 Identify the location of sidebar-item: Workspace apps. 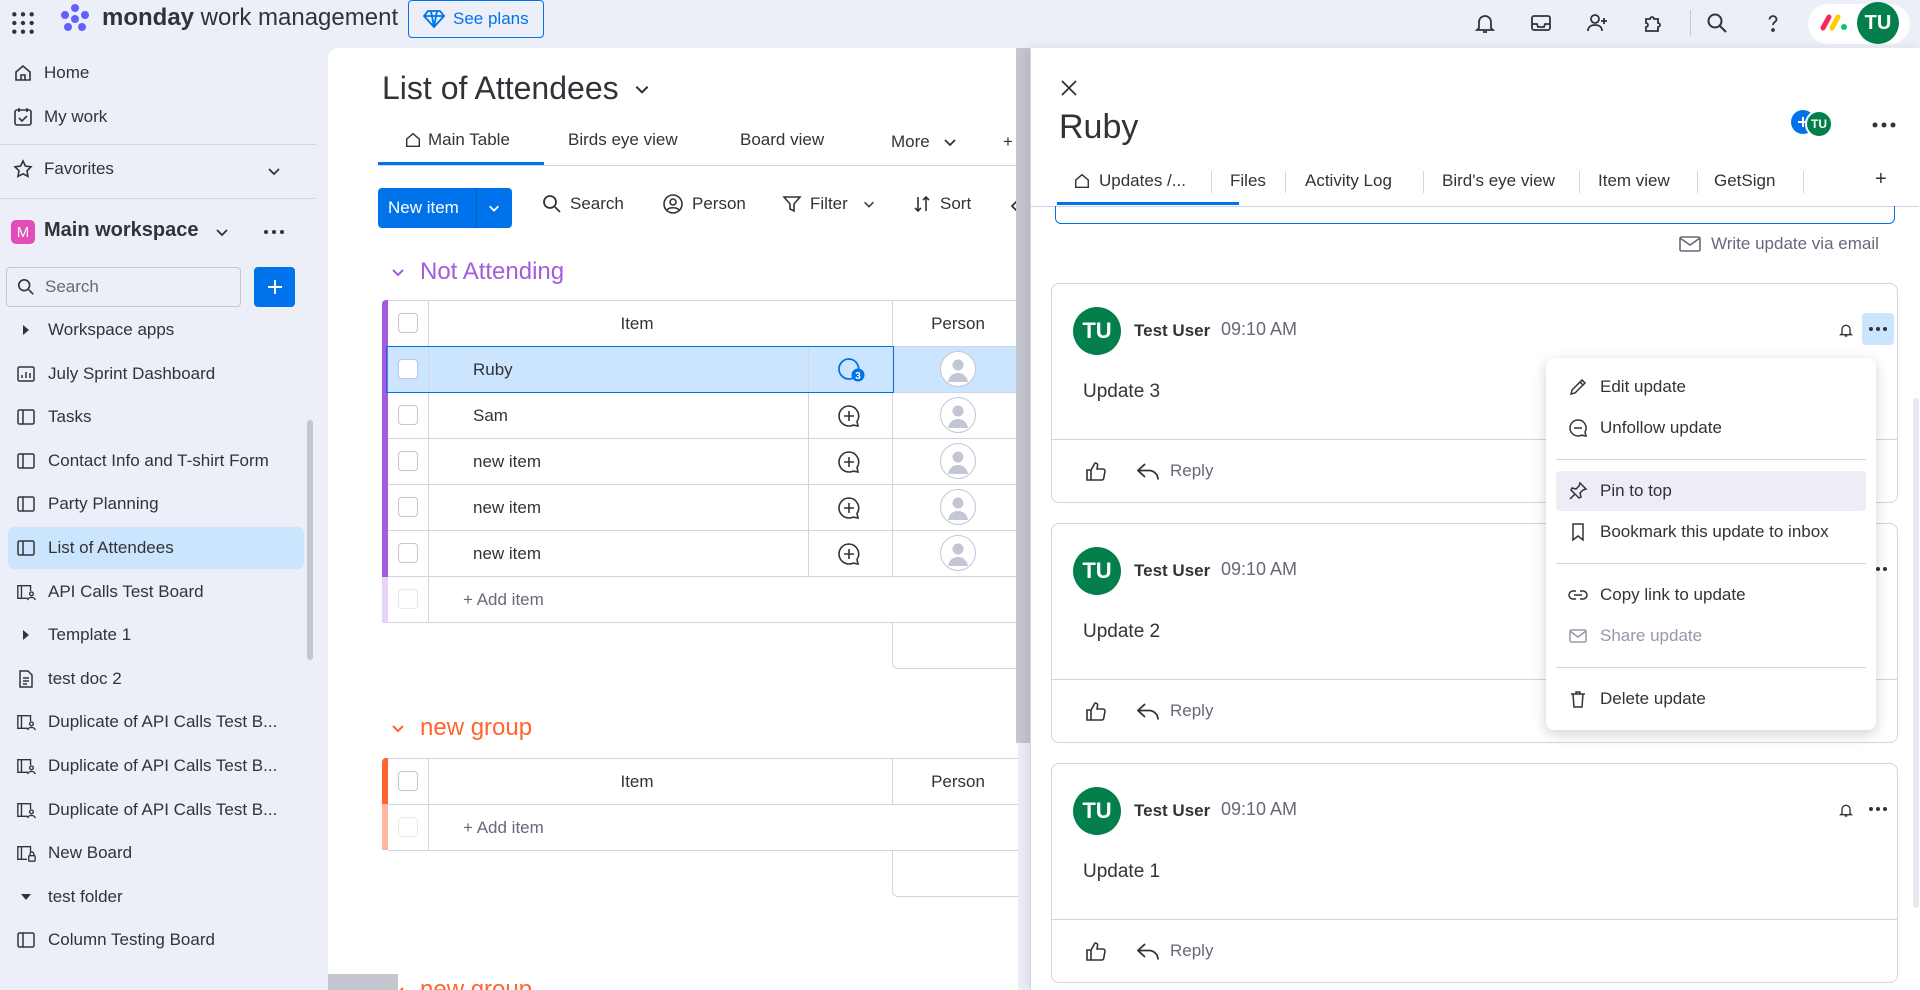
(156, 330).